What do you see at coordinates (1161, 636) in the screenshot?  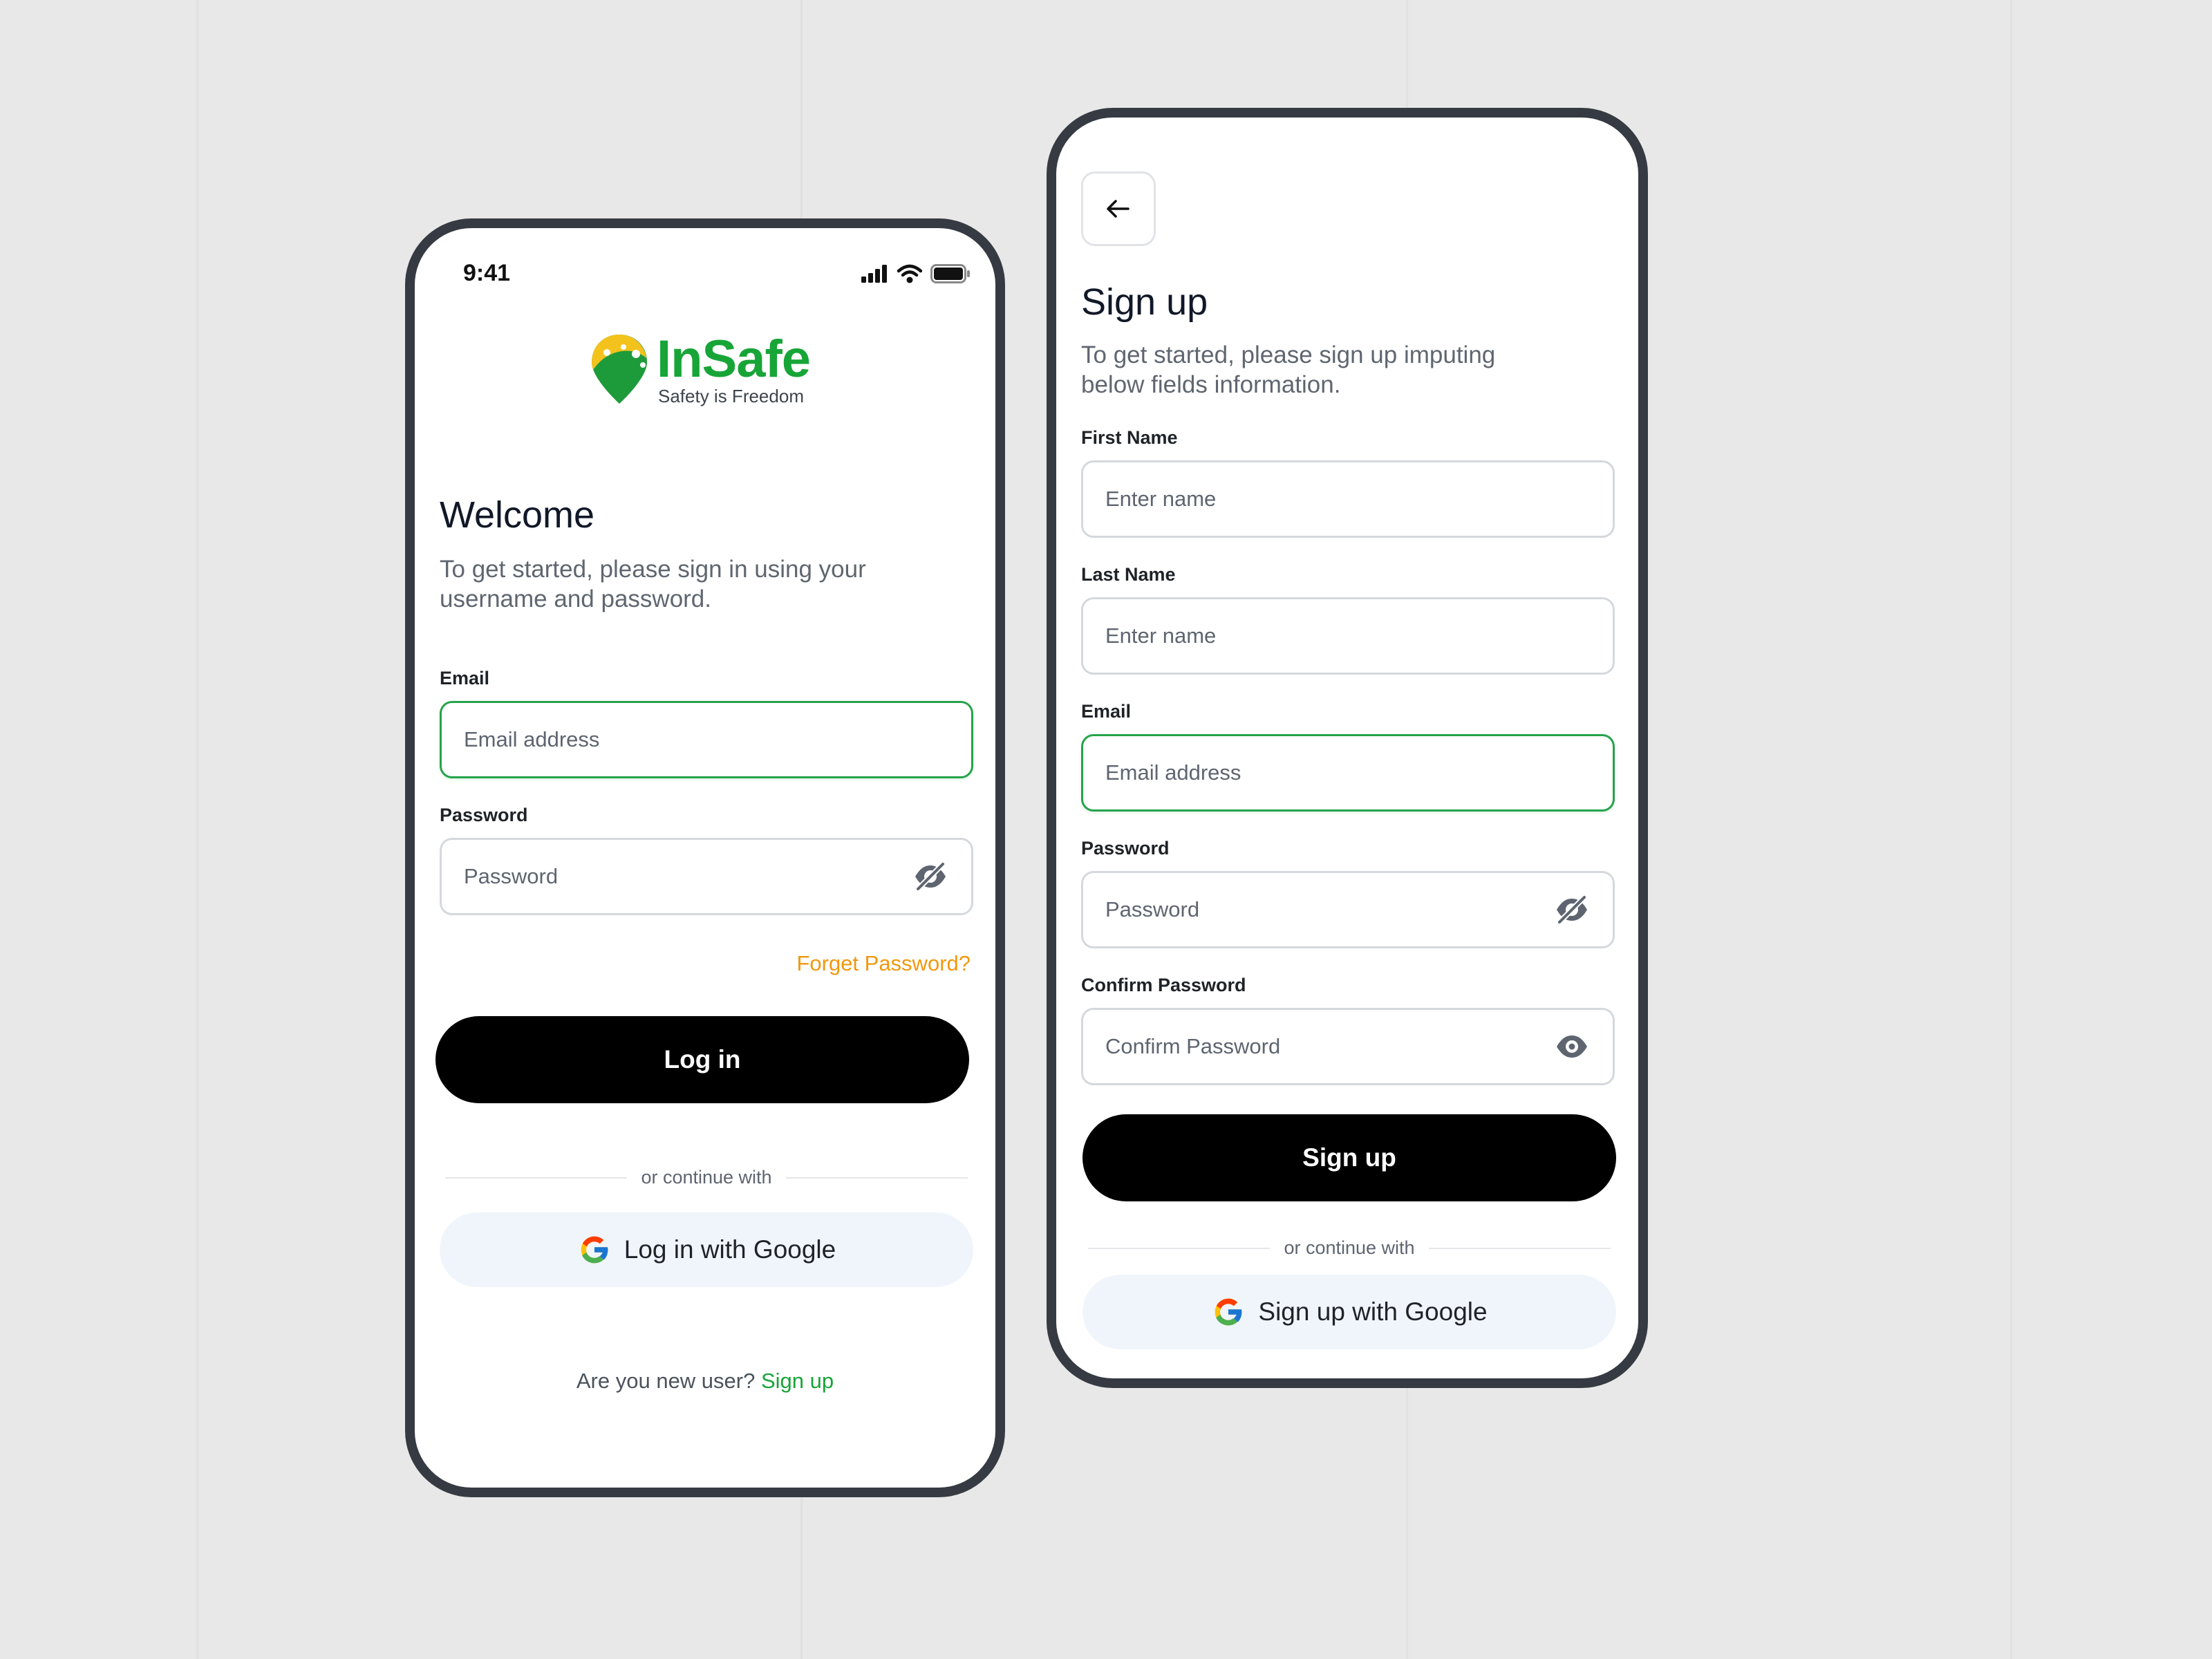 I see `last-name-placeholder: Enter name` at bounding box center [1161, 636].